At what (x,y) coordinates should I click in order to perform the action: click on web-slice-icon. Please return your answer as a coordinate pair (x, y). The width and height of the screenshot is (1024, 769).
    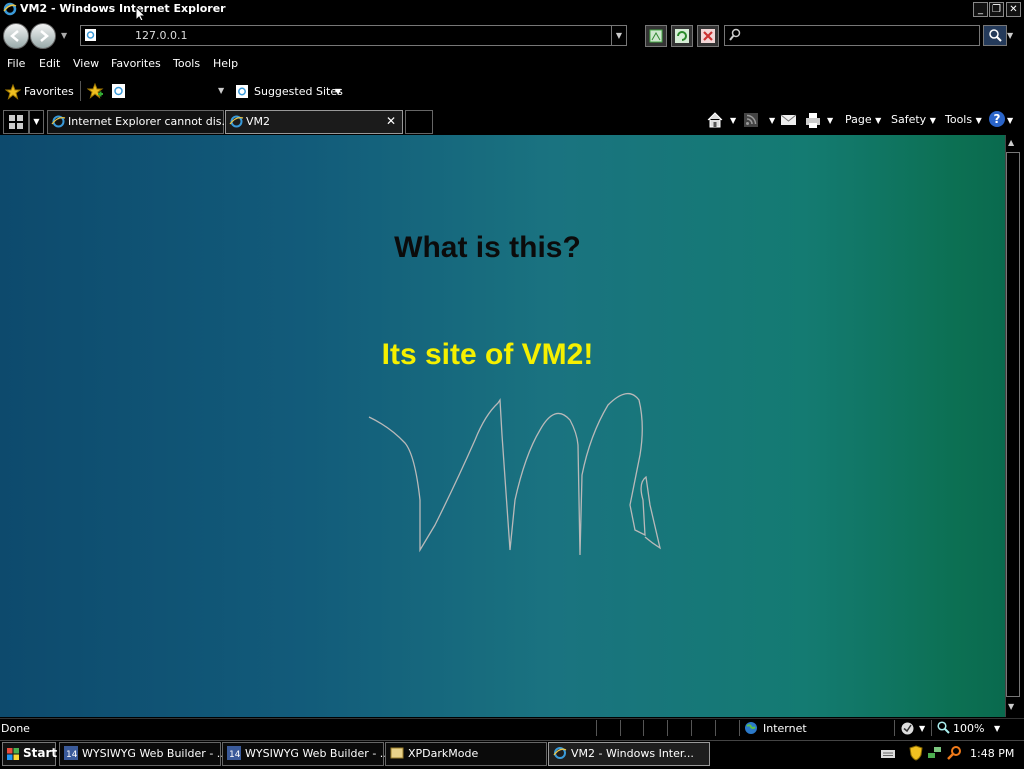
    Looking at the image, I should click on (119, 91).